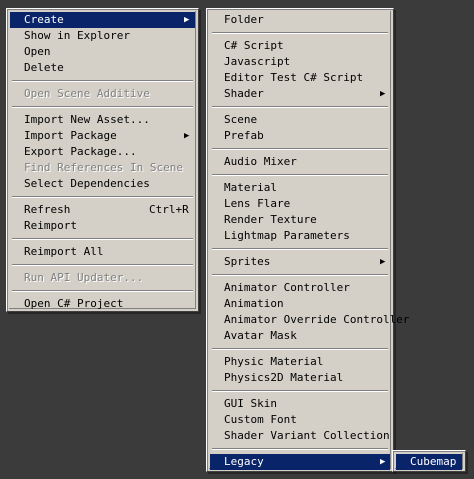 The height and width of the screenshot is (479, 474). Describe the element at coordinates (102, 226) in the screenshot. I see `menu-item-reimport: Reimport` at that location.